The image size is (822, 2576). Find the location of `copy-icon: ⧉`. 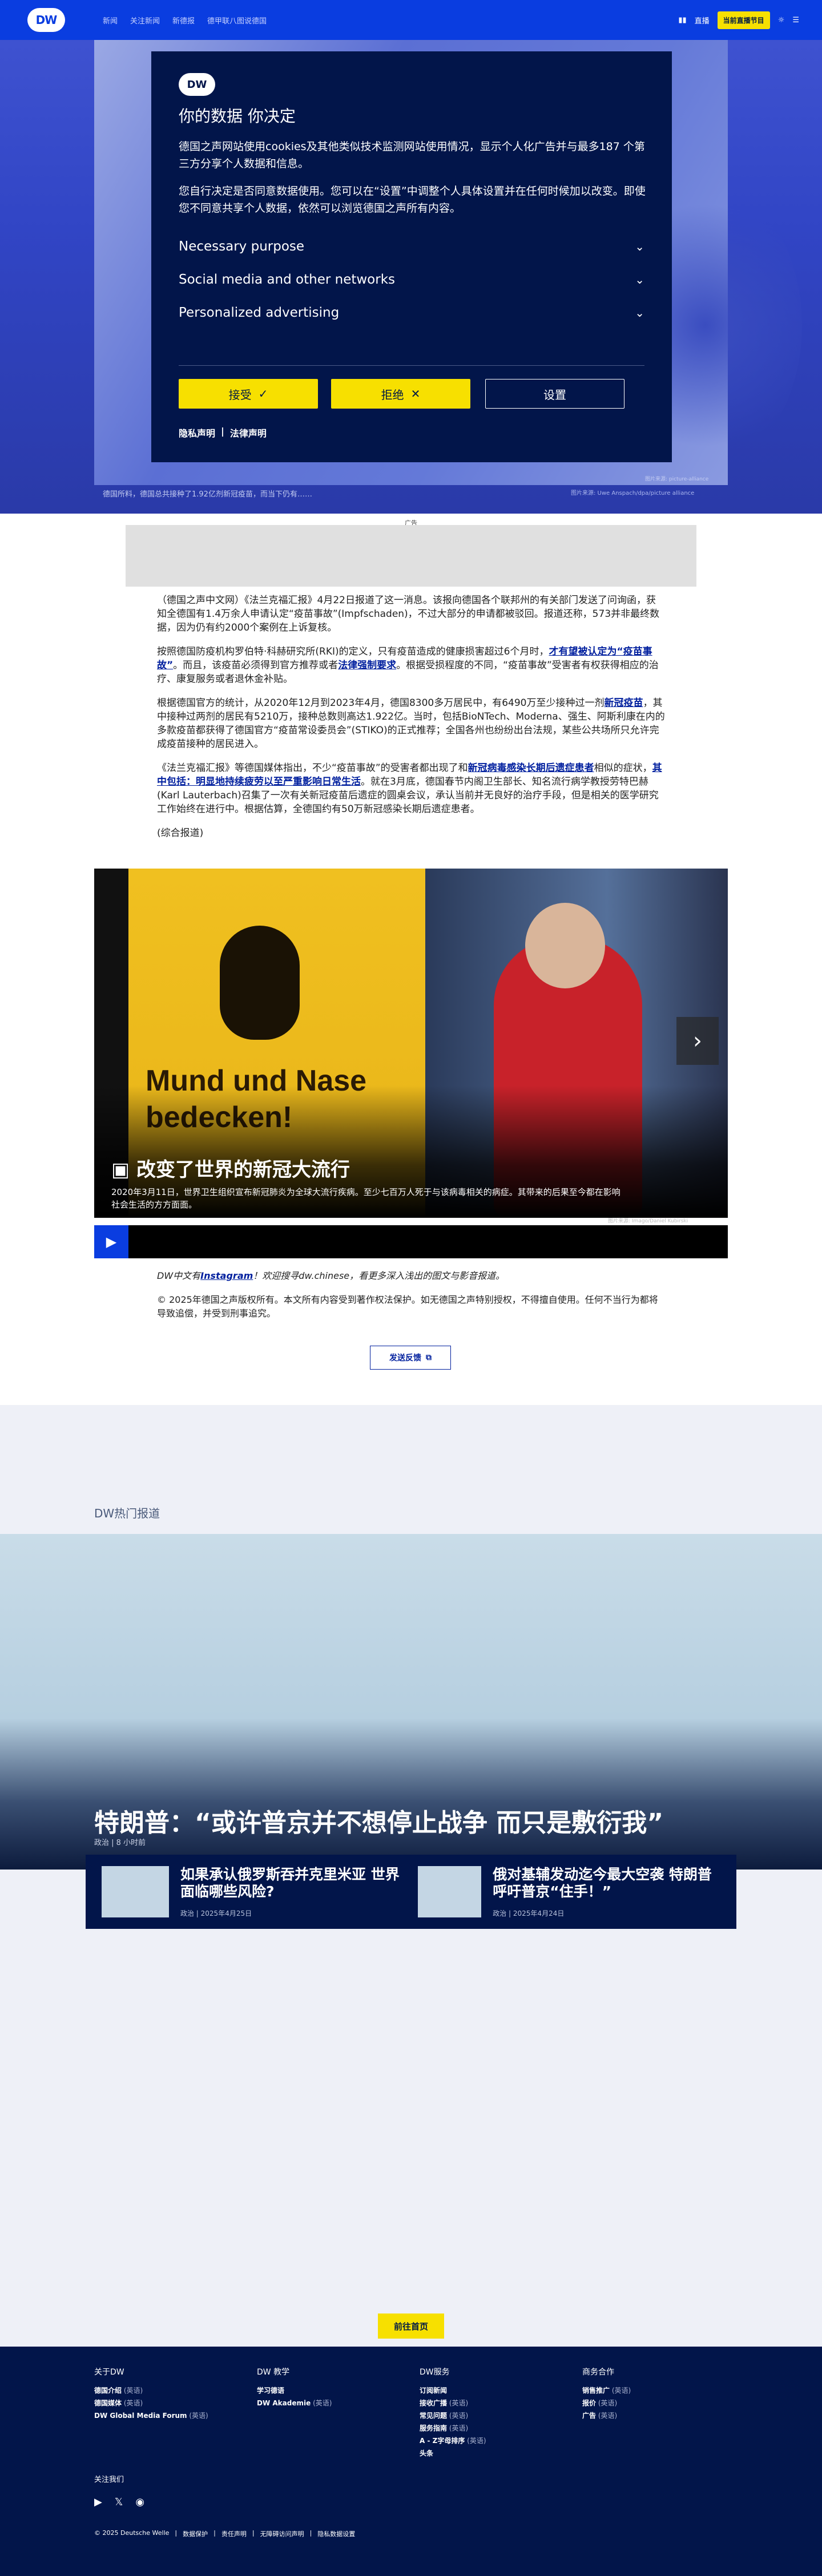

copy-icon: ⧉ is located at coordinates (429, 1357).